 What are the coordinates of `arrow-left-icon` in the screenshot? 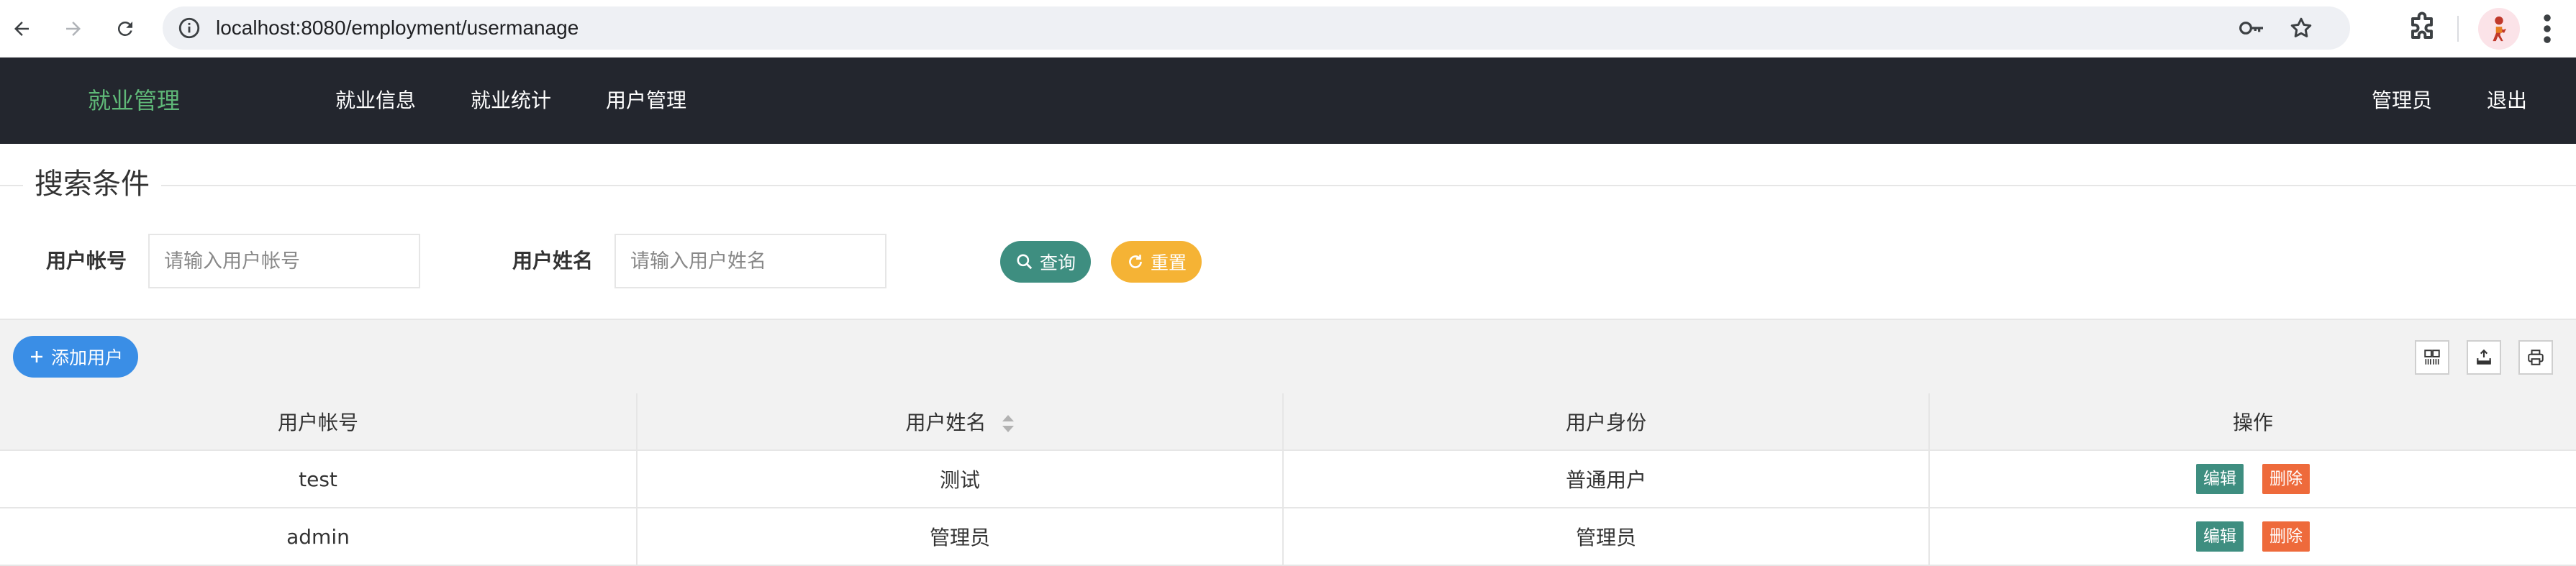 It's located at (21, 29).